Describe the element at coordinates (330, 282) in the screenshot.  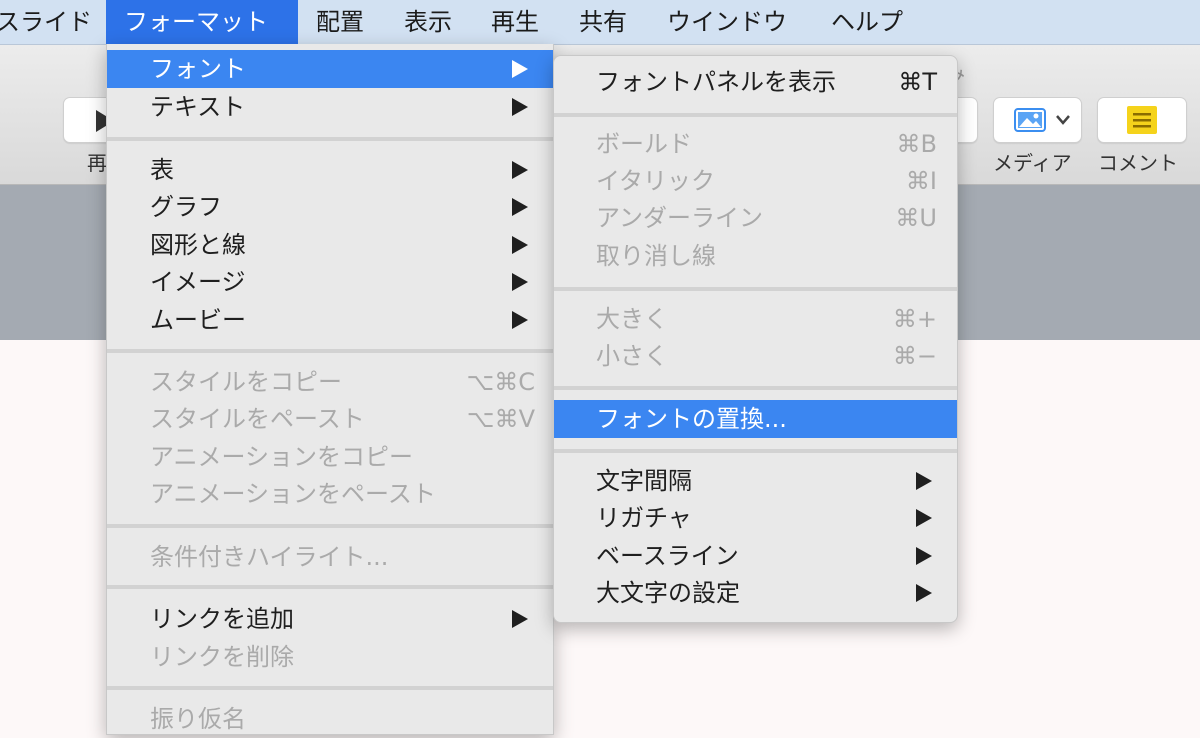
I see `format-menu-item-image: イメージ` at that location.